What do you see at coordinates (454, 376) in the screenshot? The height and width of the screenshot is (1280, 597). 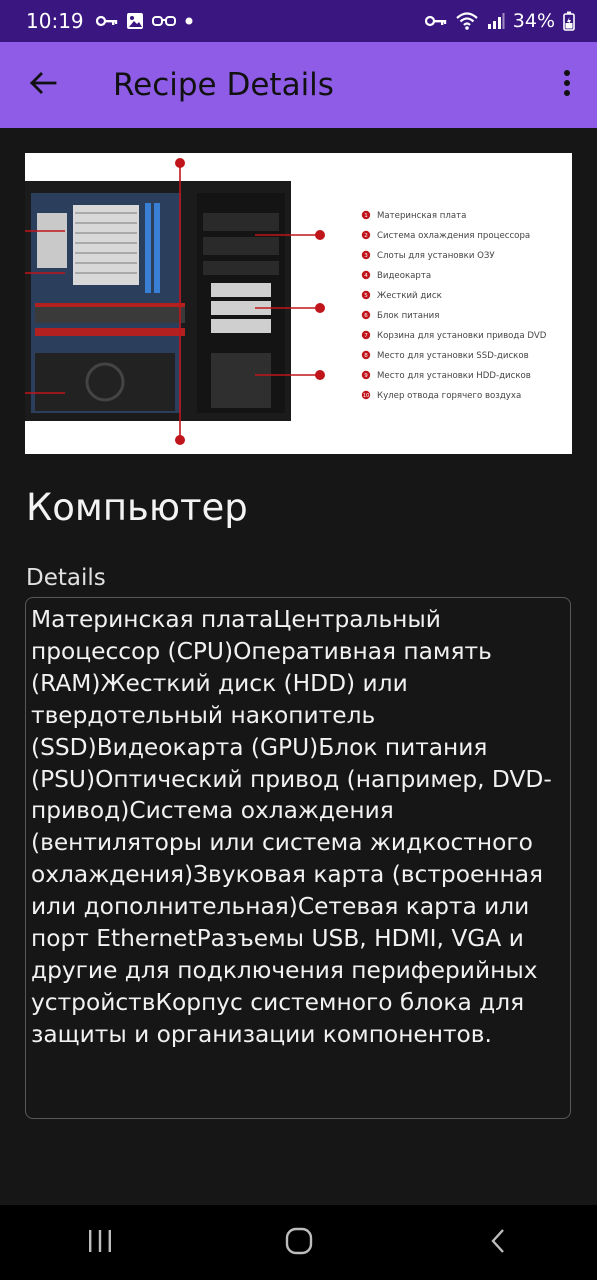 I see `legend-label: Место для установки HDD-дисков` at bounding box center [454, 376].